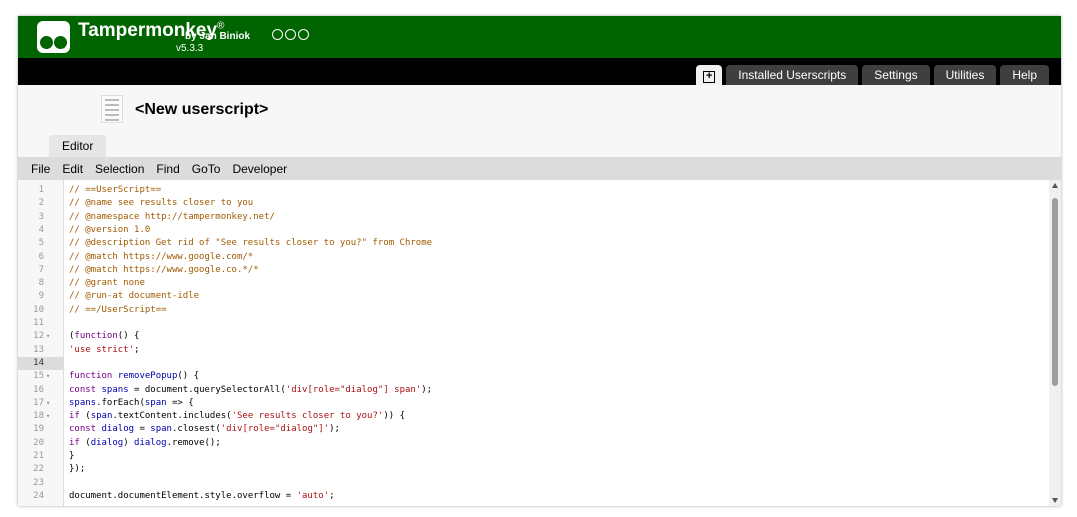 The image size is (1077, 517). What do you see at coordinates (41, 216) in the screenshot?
I see `line-number: 3` at bounding box center [41, 216].